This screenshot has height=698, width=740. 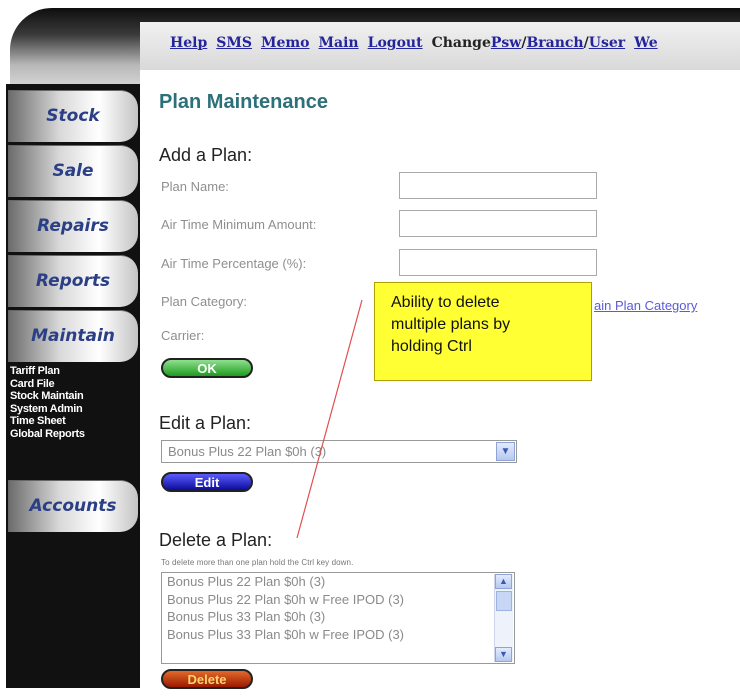 I want to click on edit-button: Edit, so click(x=207, y=482).